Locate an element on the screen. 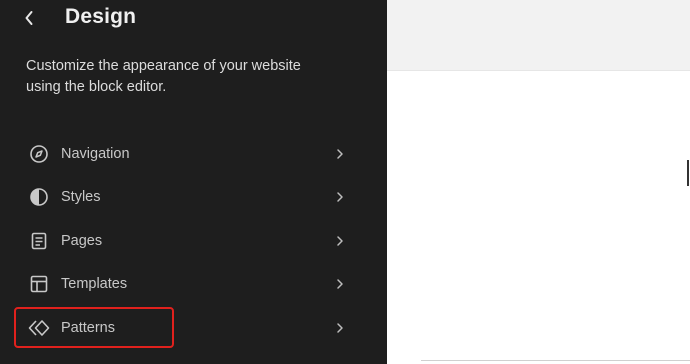 This screenshot has width=690, height=364. styles-icon is located at coordinates (39, 197).